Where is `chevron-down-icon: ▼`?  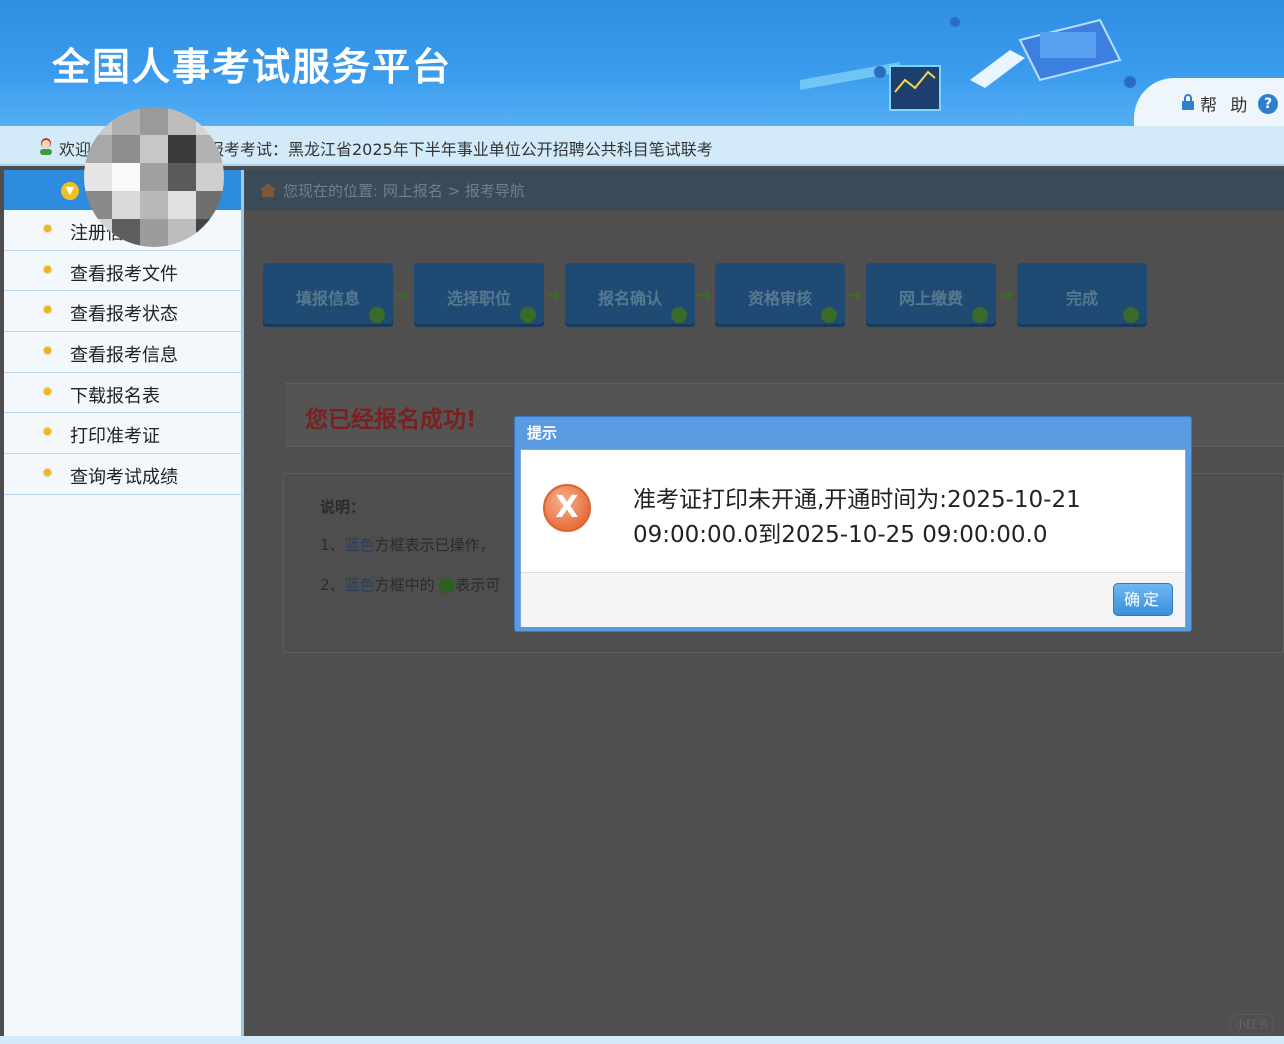
chevron-down-icon: ▼ is located at coordinates (70, 191).